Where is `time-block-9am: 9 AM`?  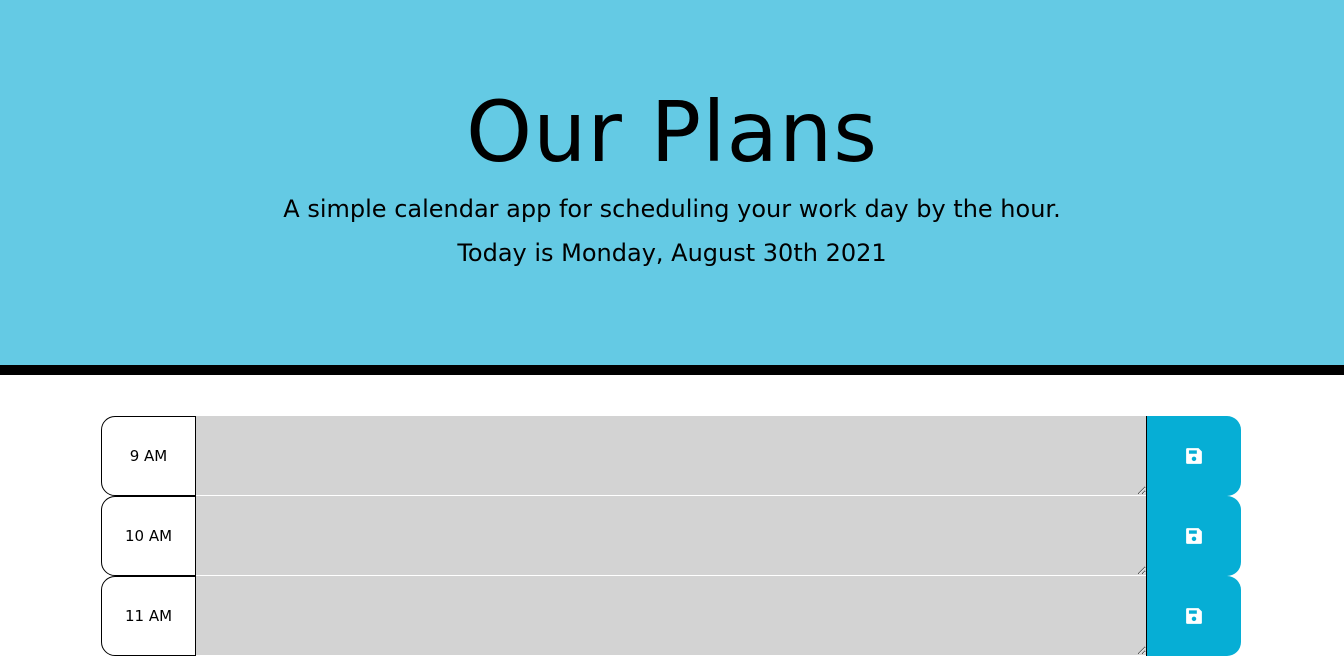 time-block-9am: 9 AM is located at coordinates (671, 456).